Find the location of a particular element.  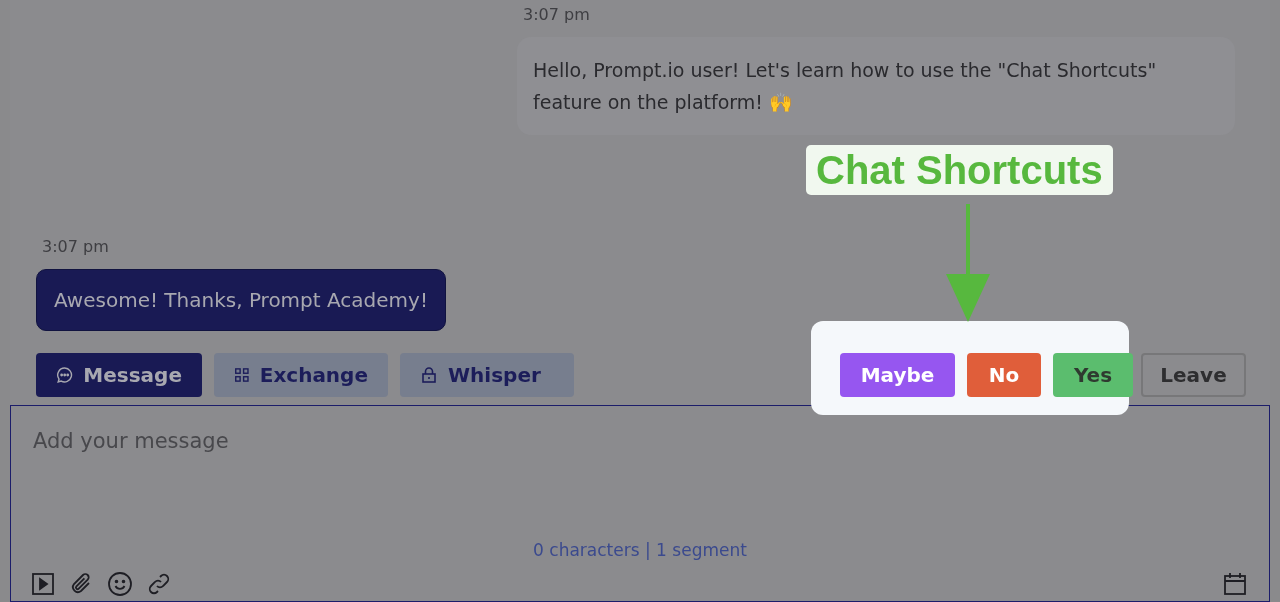

grid-icon is located at coordinates (242, 375).